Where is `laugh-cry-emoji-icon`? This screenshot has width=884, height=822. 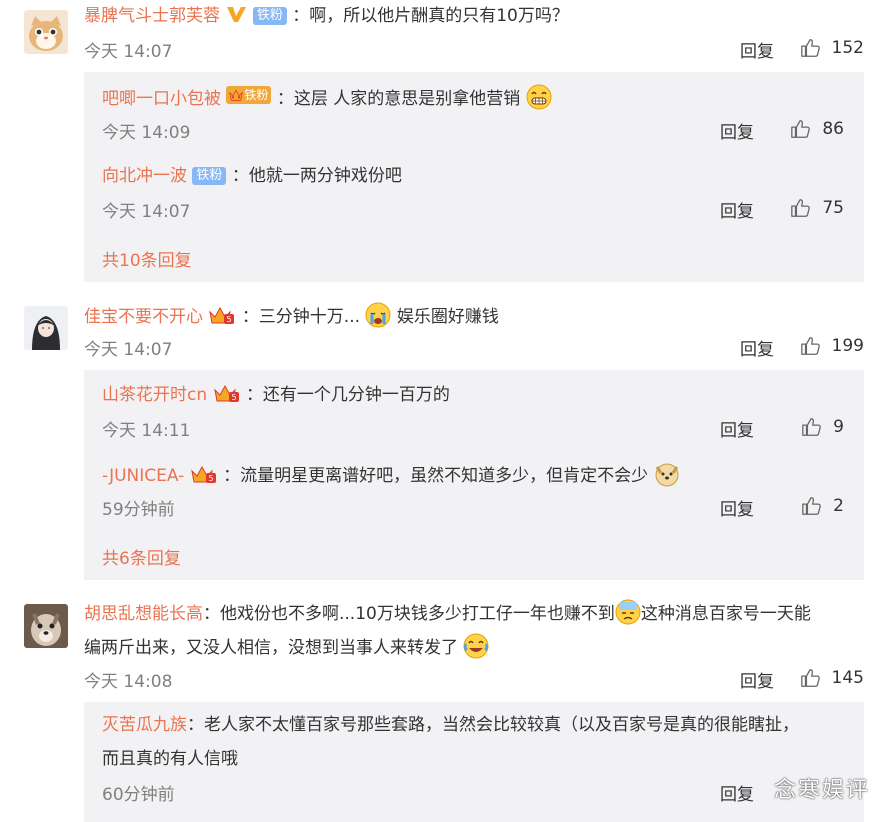
laugh-cry-emoji-icon is located at coordinates (476, 646).